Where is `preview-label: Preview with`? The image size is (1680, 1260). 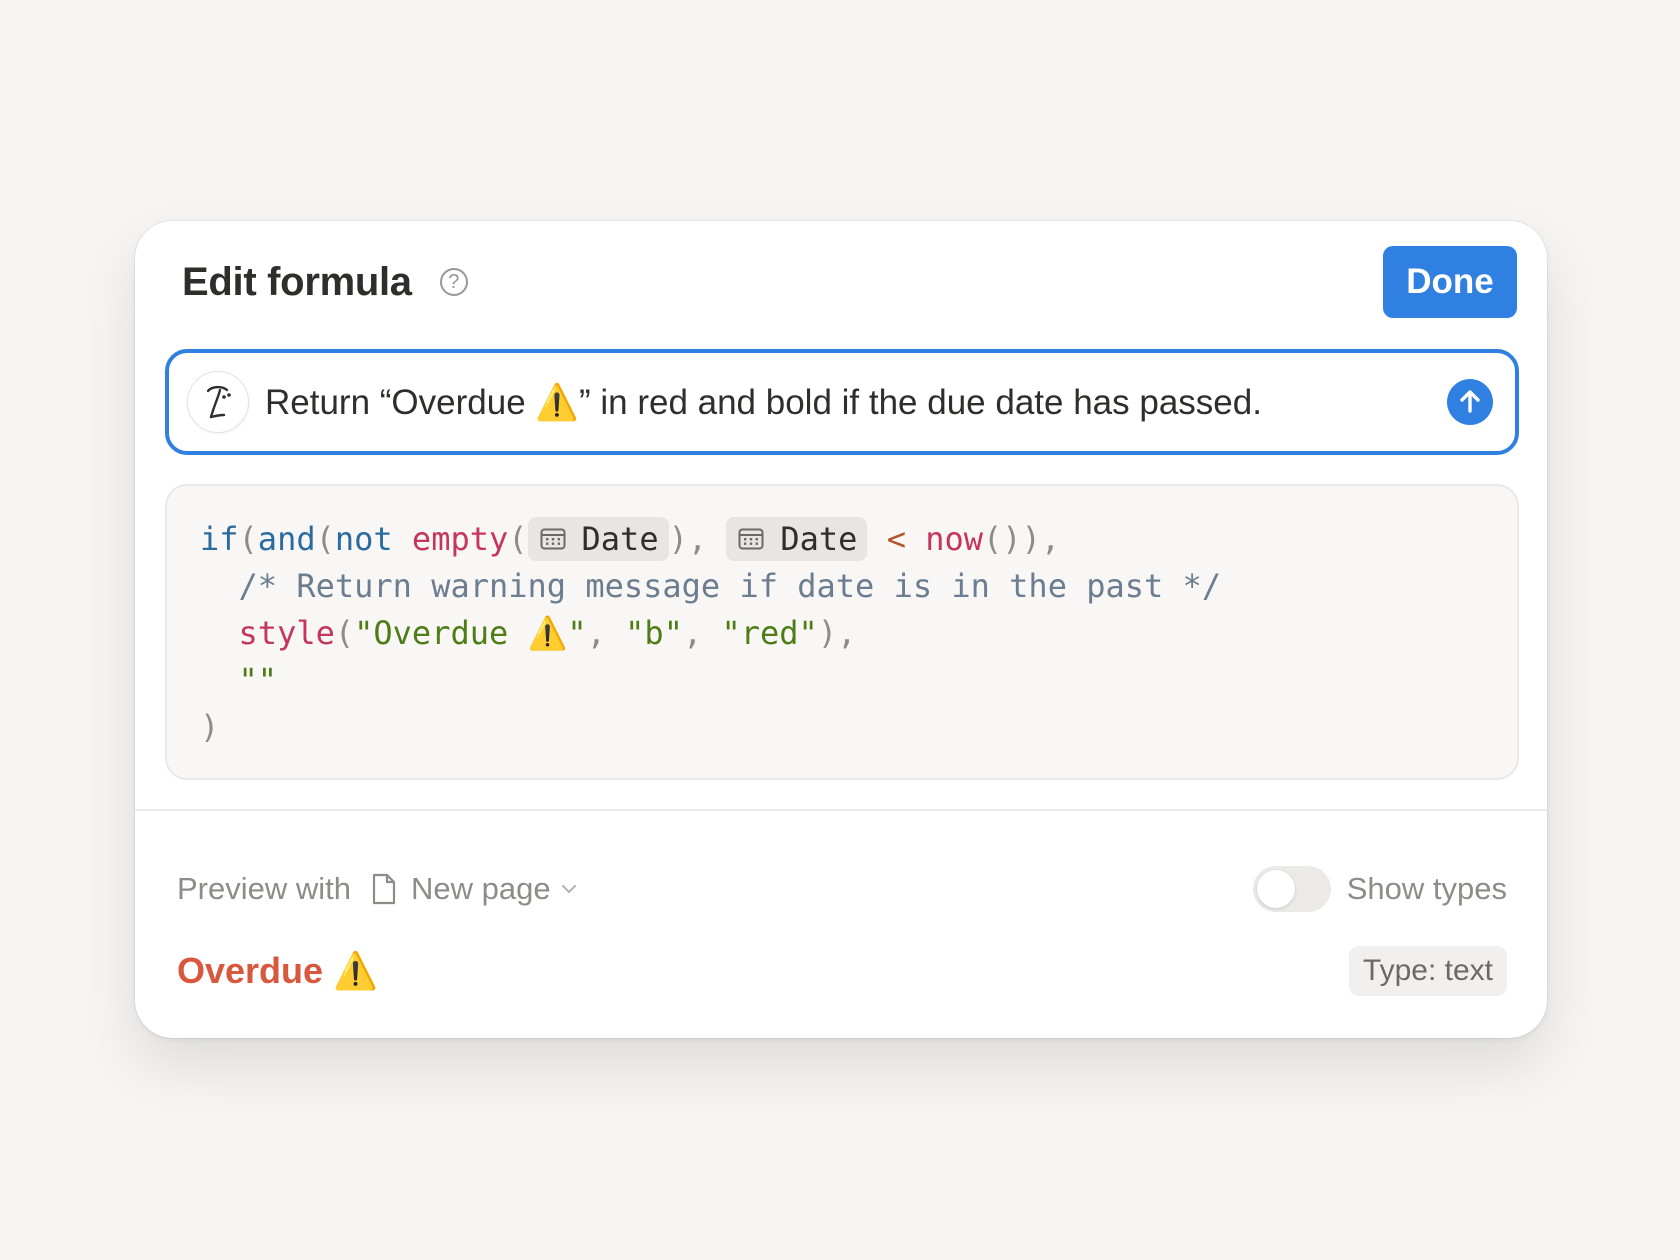 preview-label: Preview with is located at coordinates (264, 888).